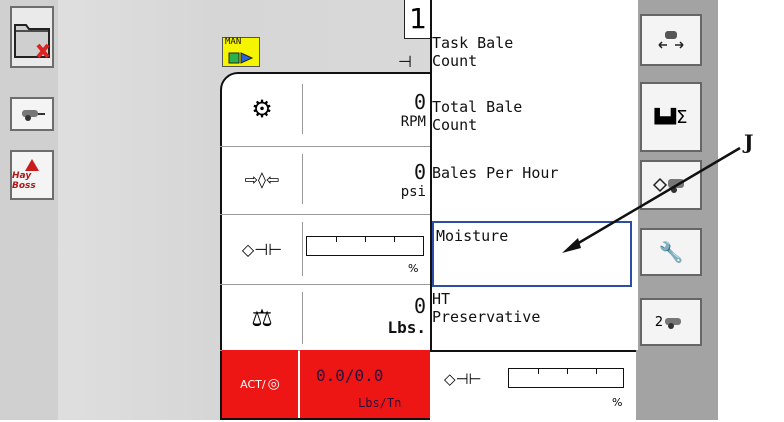 The image size is (784, 422). I want to click on close-folder-button, so click(32, 37).